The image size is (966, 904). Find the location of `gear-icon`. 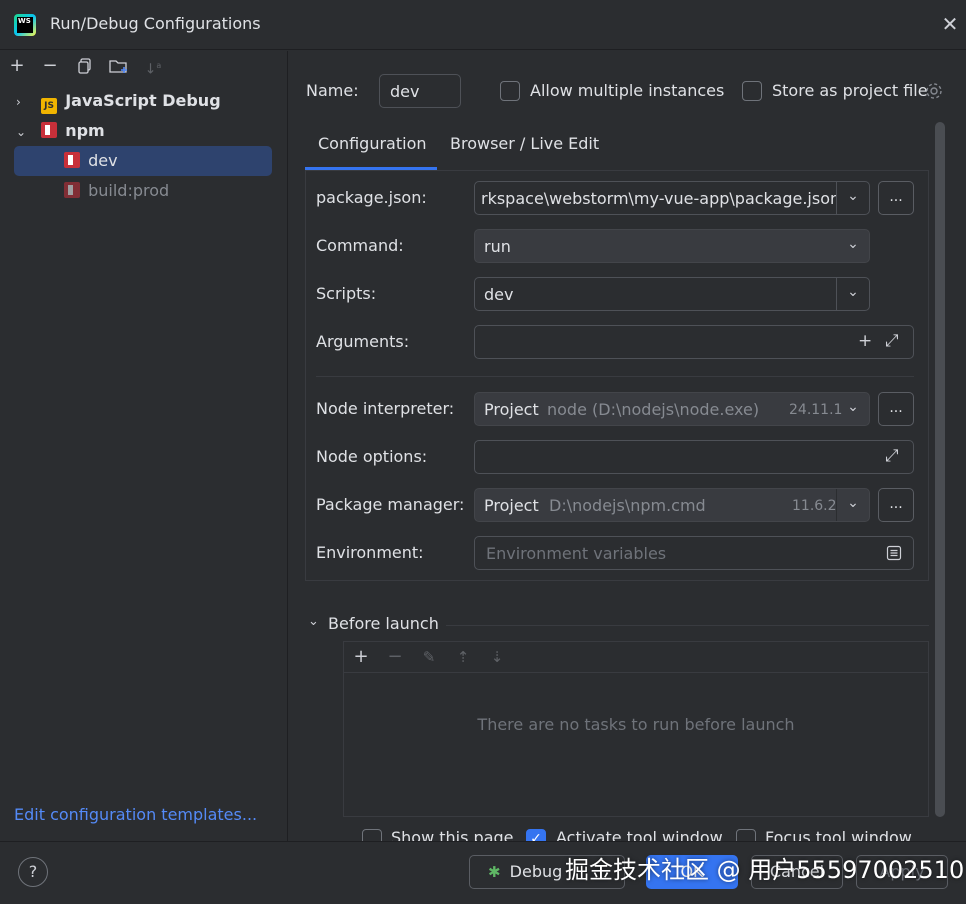

gear-icon is located at coordinates (934, 93).